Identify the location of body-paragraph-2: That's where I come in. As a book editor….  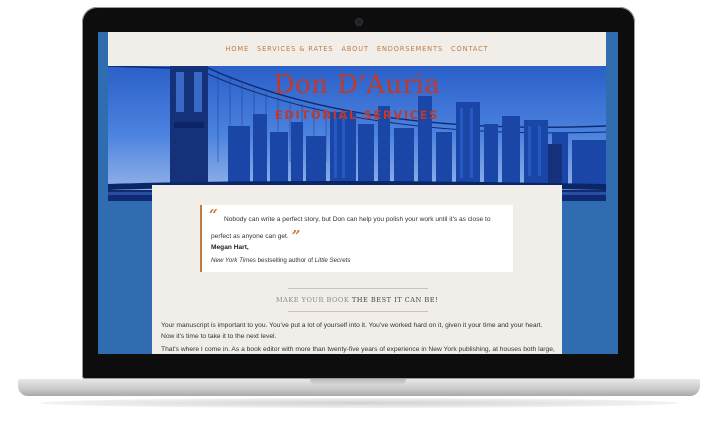
(358, 349).